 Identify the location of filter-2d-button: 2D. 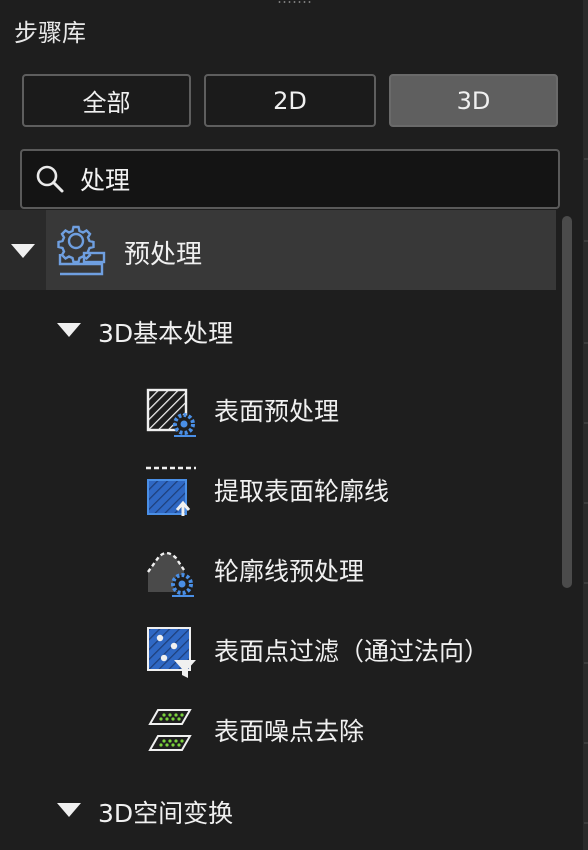
(290, 100).